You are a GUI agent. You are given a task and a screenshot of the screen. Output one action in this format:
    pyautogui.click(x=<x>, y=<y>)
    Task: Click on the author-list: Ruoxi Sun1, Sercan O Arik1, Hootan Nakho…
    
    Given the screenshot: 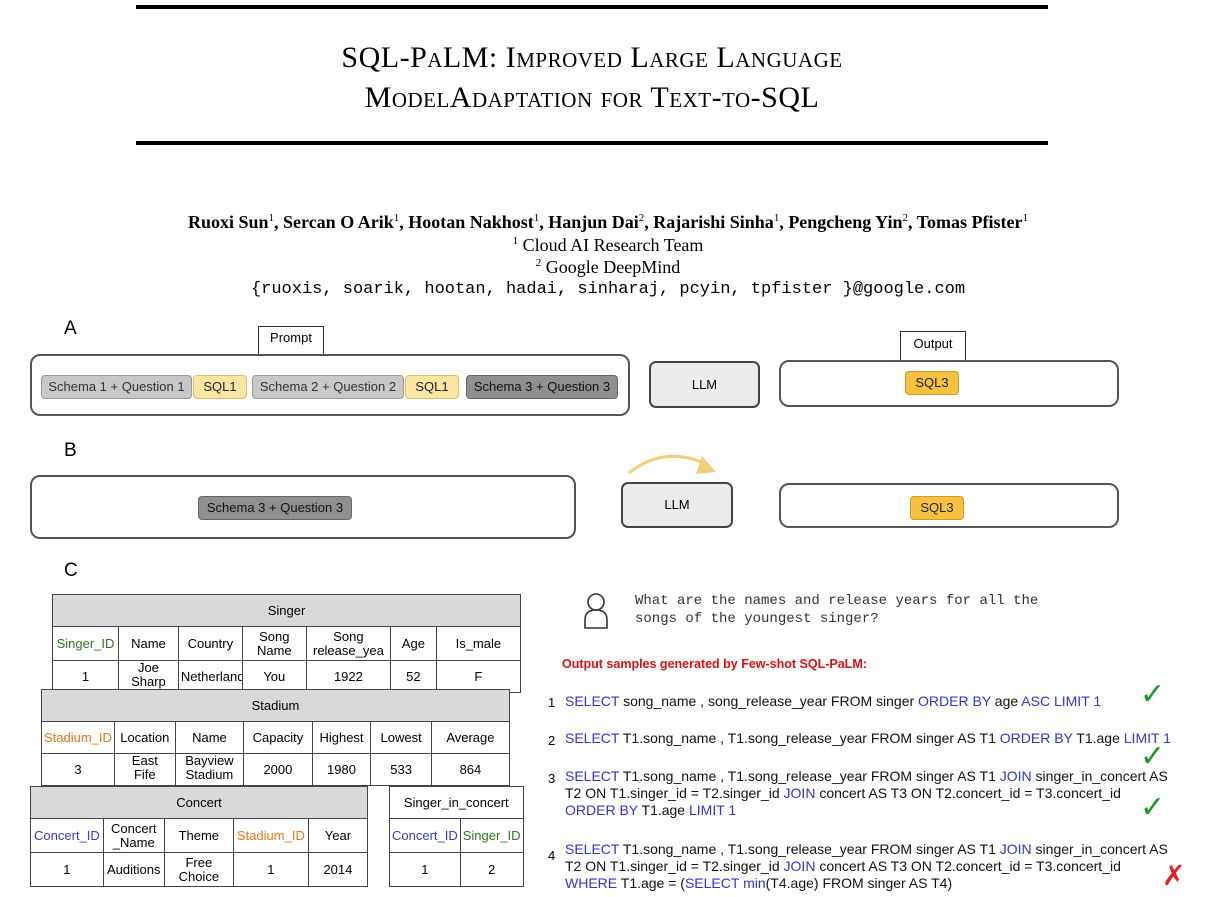 What is the action you would take?
    pyautogui.click(x=608, y=222)
    